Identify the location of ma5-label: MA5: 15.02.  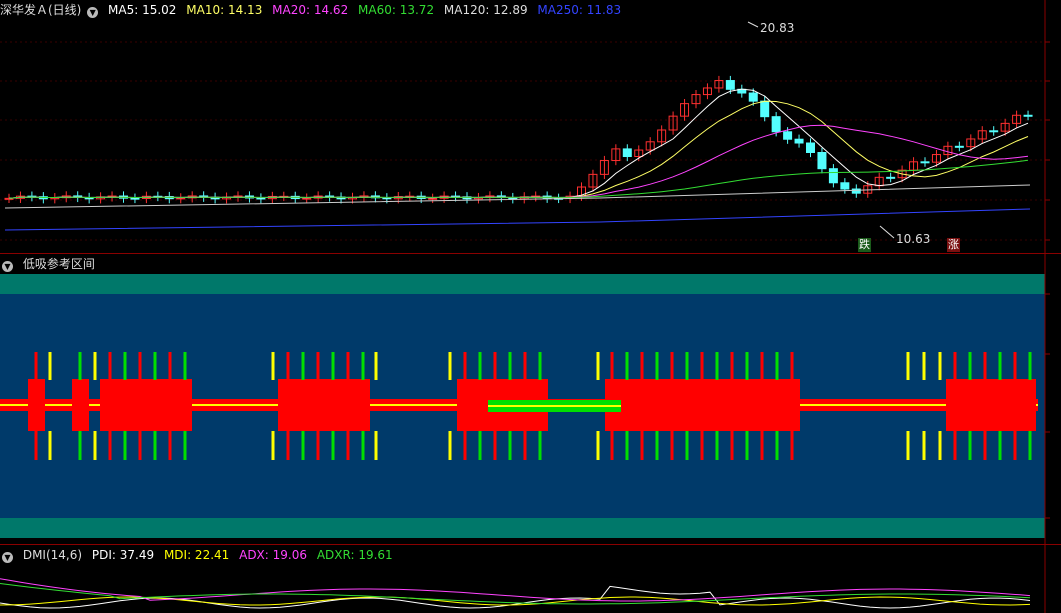
(142, 10).